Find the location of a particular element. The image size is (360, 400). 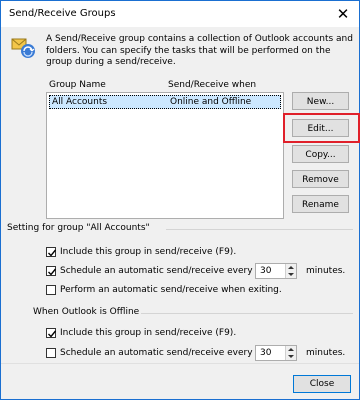

offline-schedule-minutes-value: 30 is located at coordinates (266, 353).